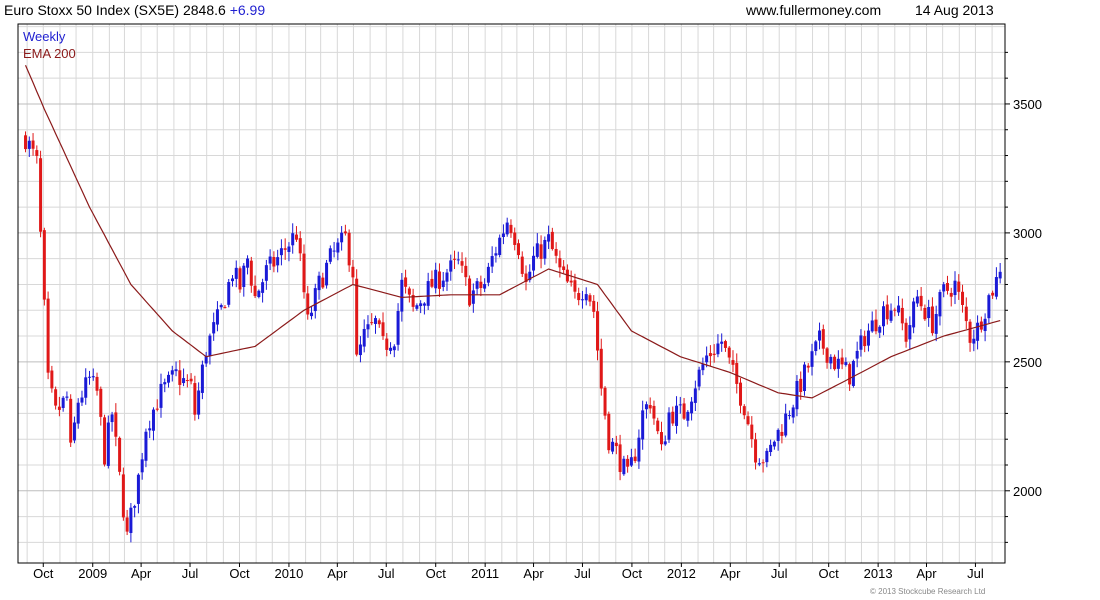 The height and width of the screenshot is (600, 1100). What do you see at coordinates (533, 573) in the screenshot?
I see `x-tick-label: Apr` at bounding box center [533, 573].